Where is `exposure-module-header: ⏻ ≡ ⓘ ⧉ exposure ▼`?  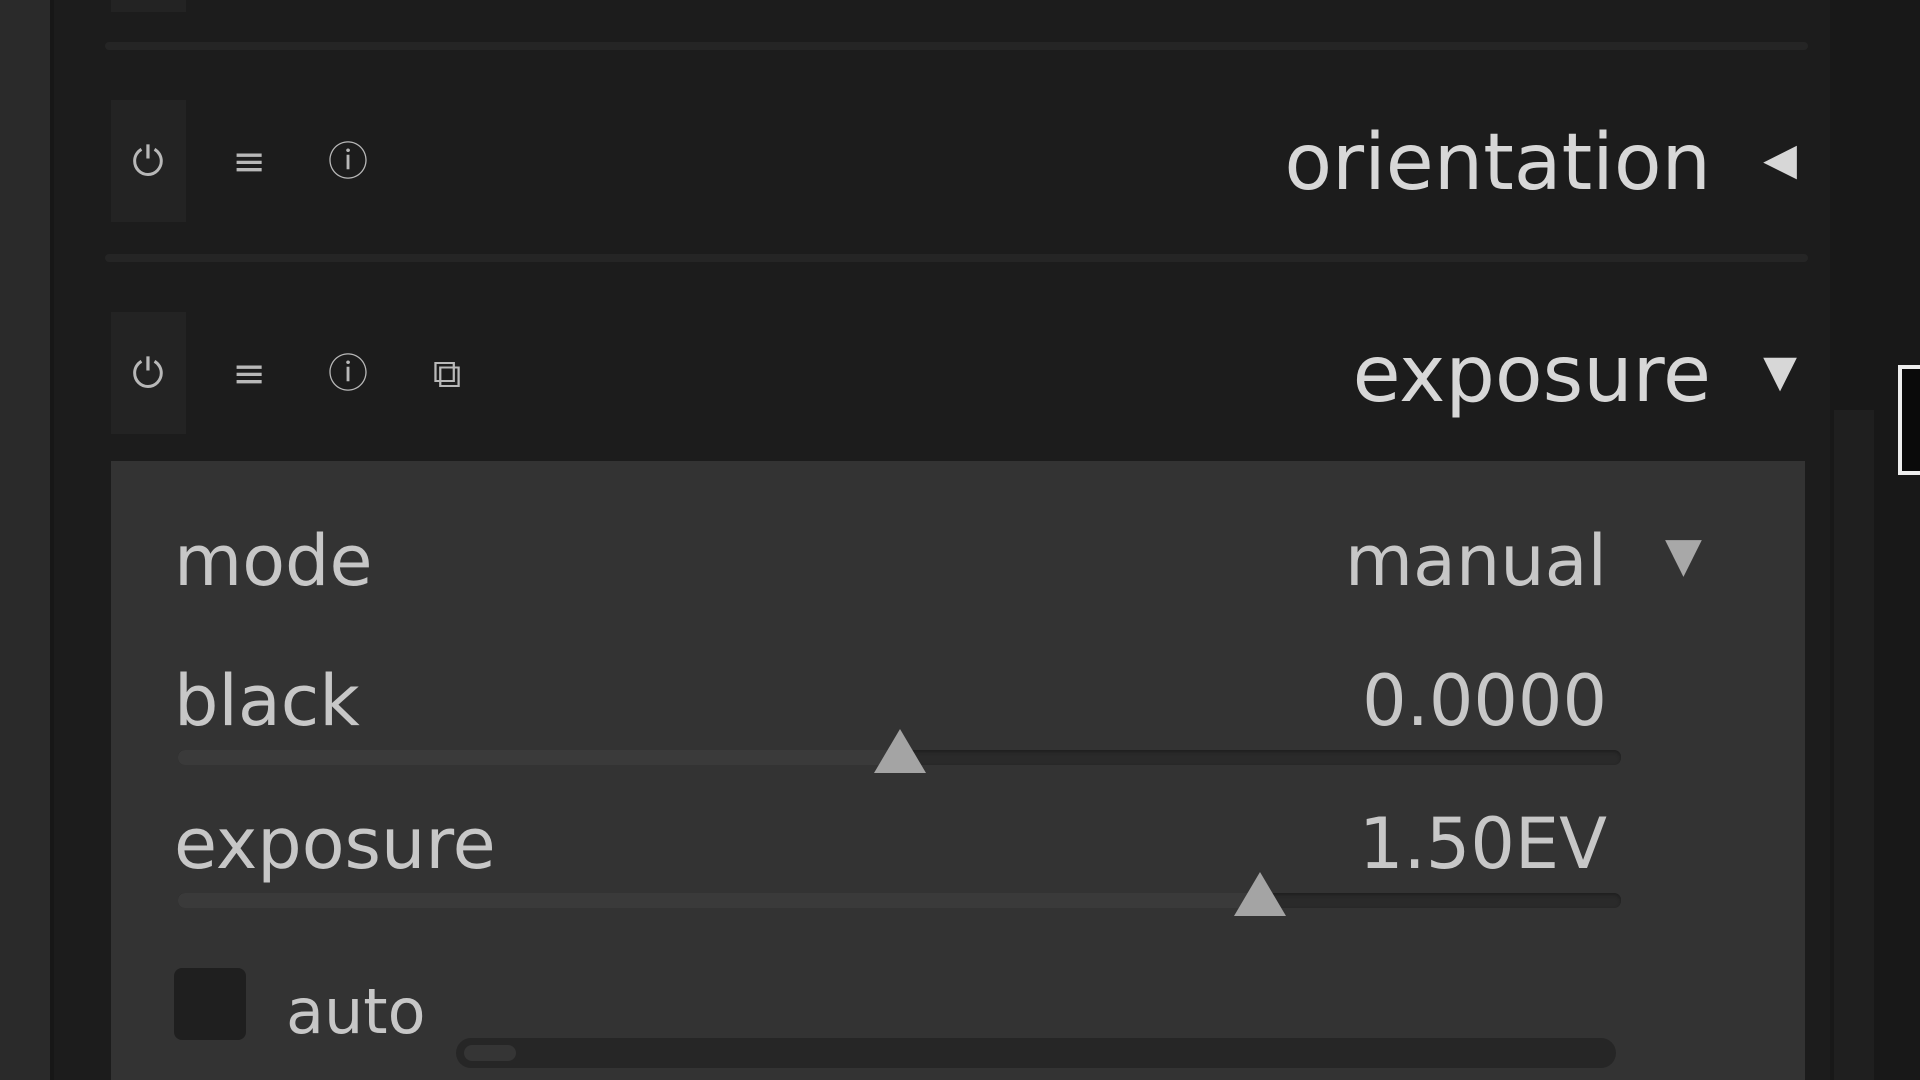
exposure-module-header: ⏻ ≡ ⓘ ⧉ exposure ▼ is located at coordinates (961, 373).